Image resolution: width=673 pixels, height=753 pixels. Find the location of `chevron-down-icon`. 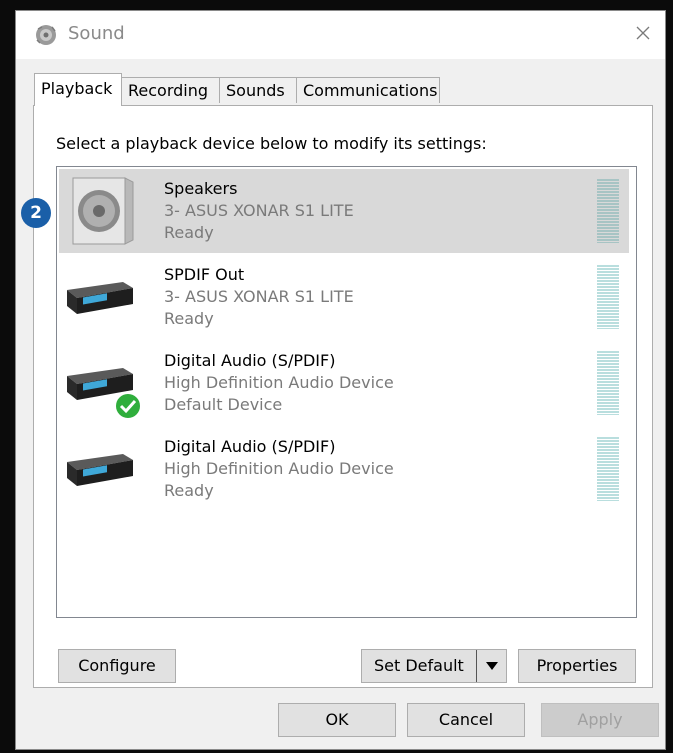

chevron-down-icon is located at coordinates (491, 666).